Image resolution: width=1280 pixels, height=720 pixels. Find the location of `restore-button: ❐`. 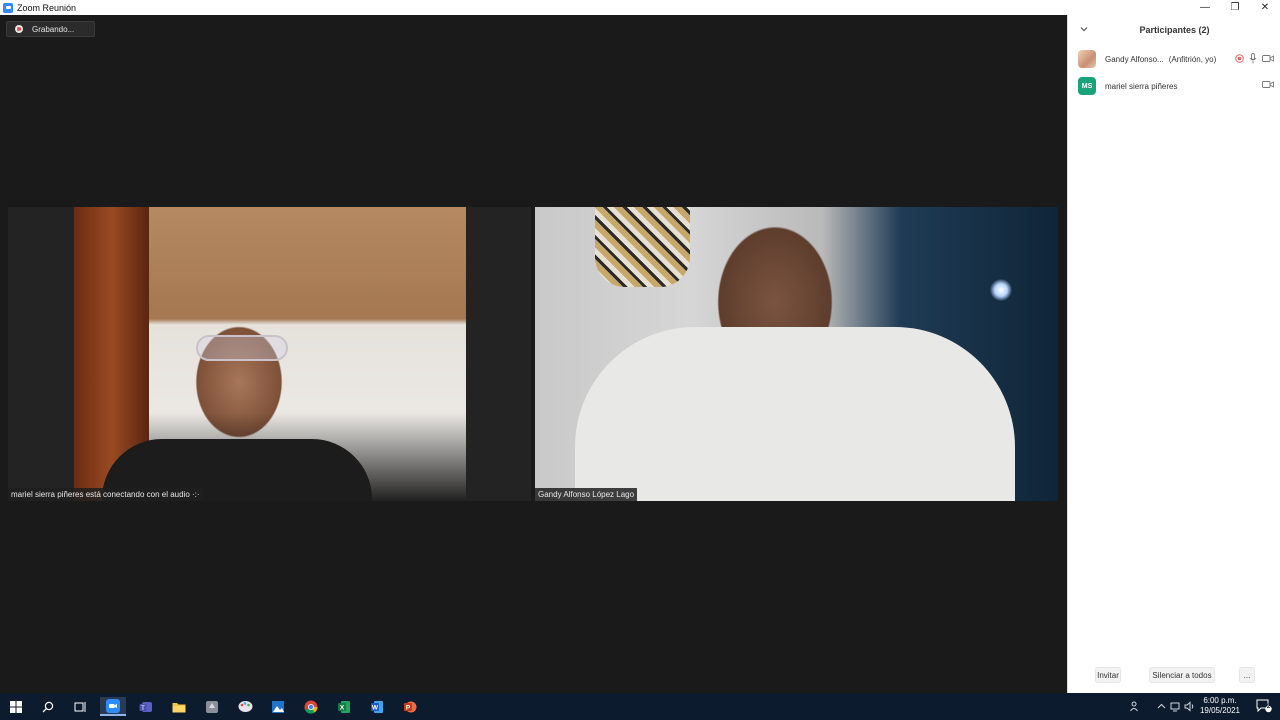

restore-button: ❐ is located at coordinates (1235, 7).